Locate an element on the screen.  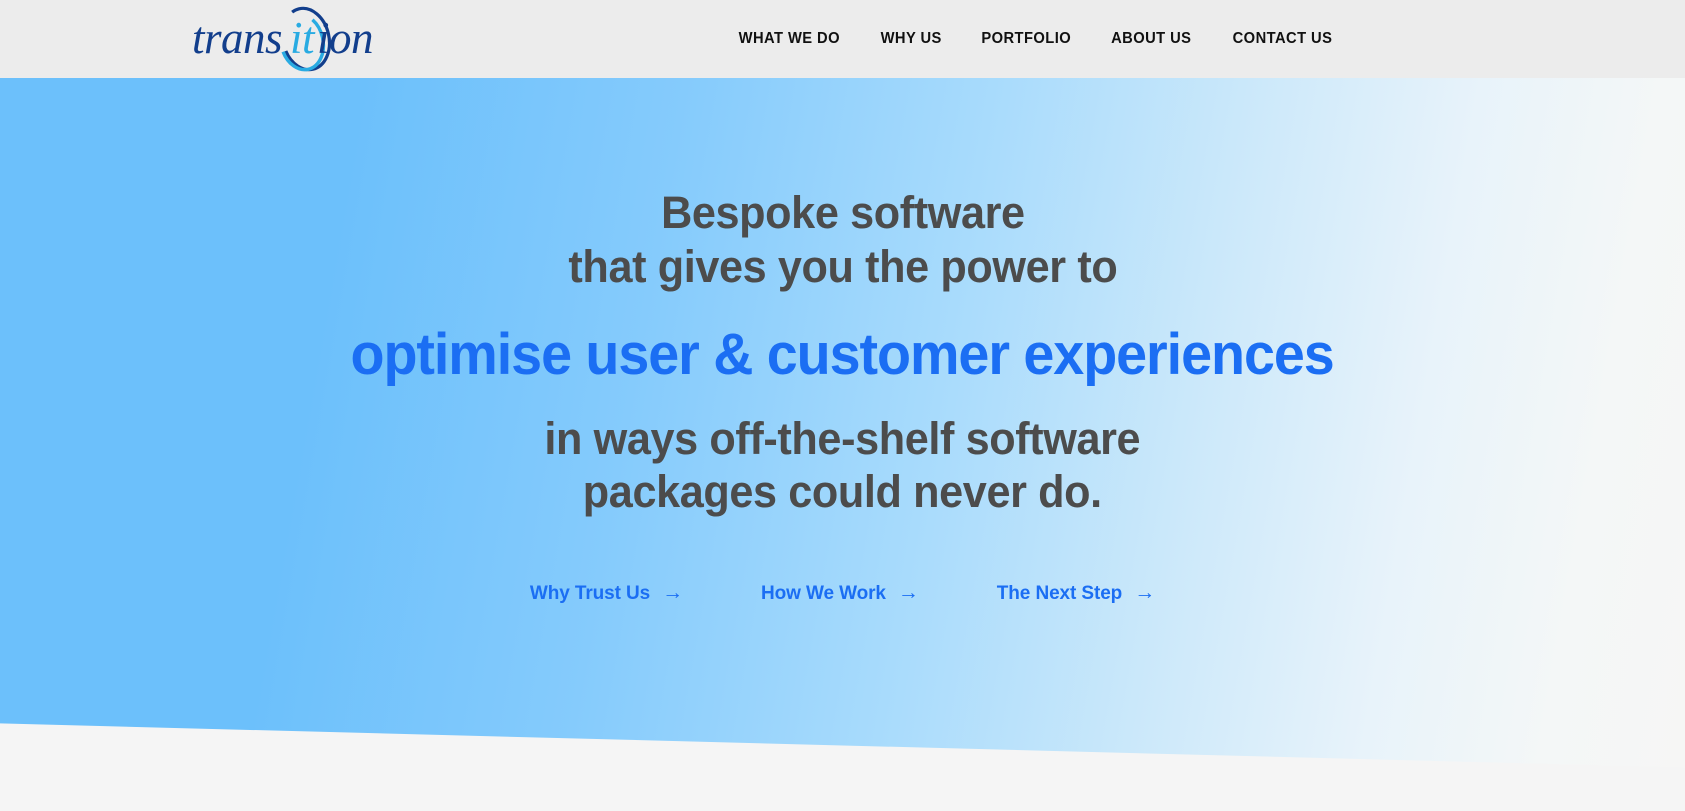
cta-how-we-work: How We Work → is located at coordinates (840, 593).